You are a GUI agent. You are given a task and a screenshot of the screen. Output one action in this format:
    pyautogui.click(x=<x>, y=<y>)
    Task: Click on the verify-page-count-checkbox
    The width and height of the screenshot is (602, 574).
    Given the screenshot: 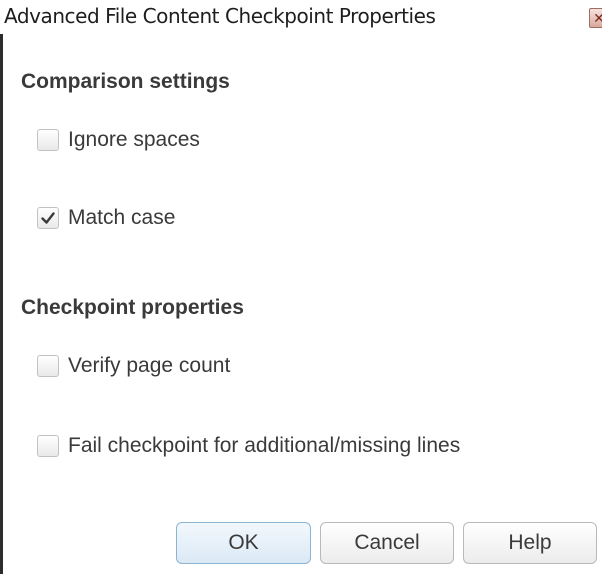 What is the action you would take?
    pyautogui.click(x=48, y=366)
    